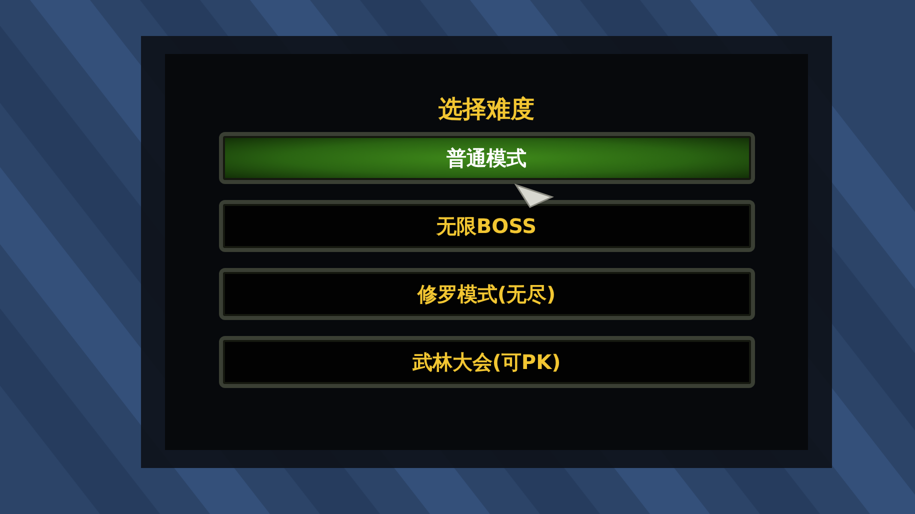 Image resolution: width=915 pixels, height=514 pixels. What do you see at coordinates (486, 158) in the screenshot?
I see `mode-button: 普通模式` at bounding box center [486, 158].